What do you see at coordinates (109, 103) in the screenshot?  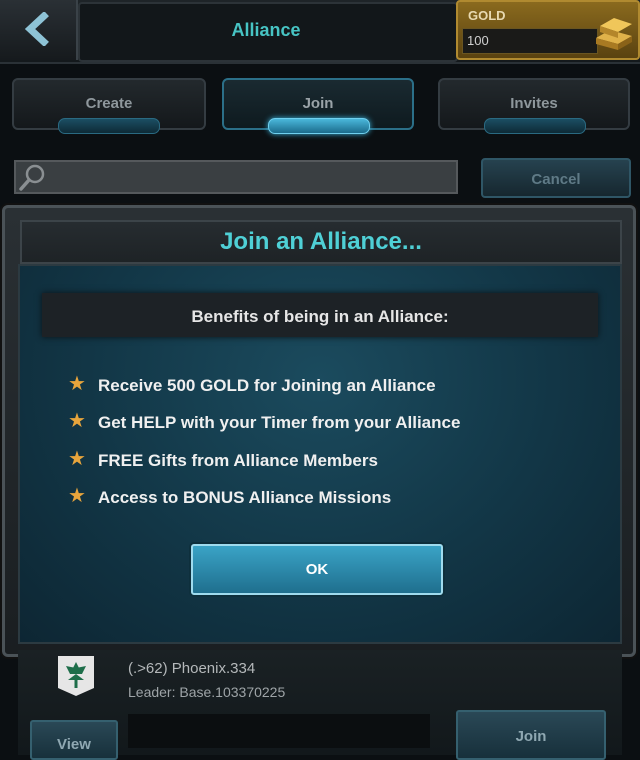 I see `tab-create-label: Create` at bounding box center [109, 103].